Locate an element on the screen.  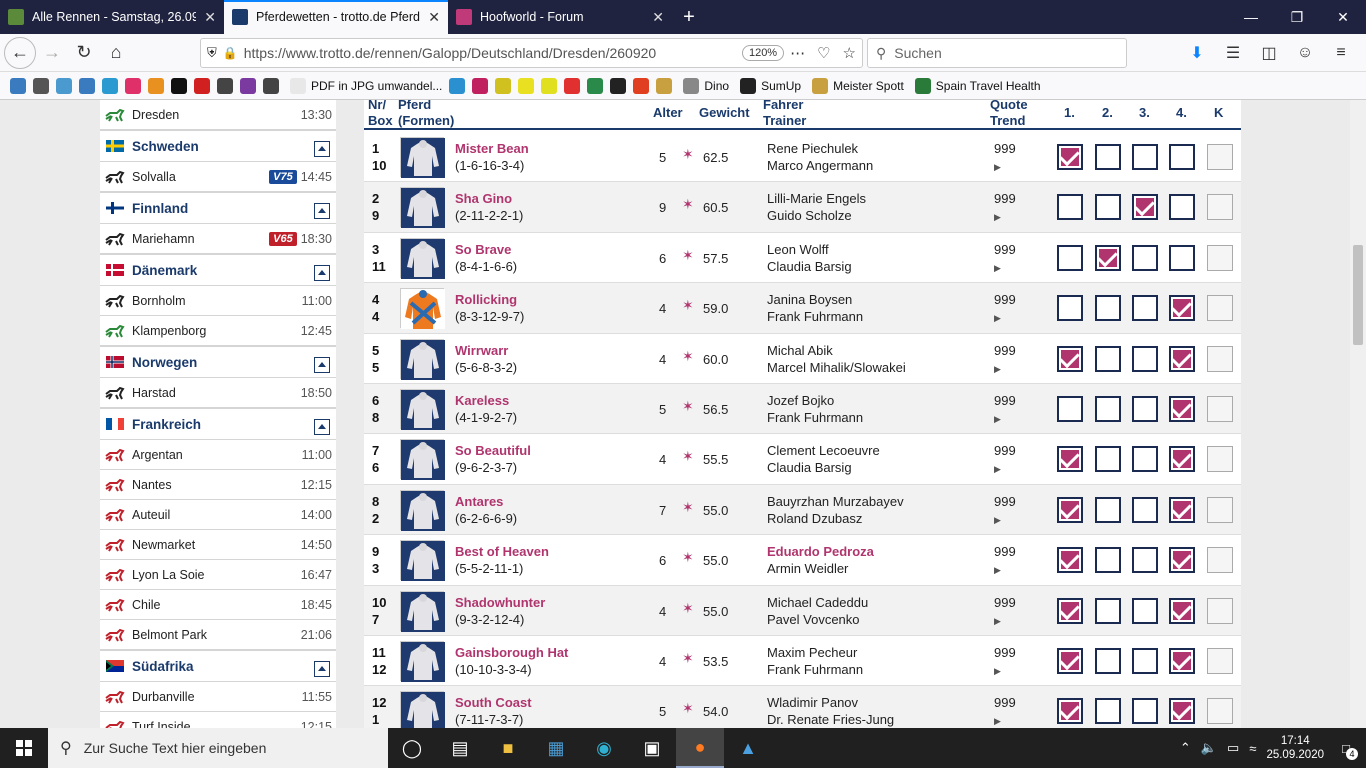
race-venue: Bornholm is located at coordinates (217, 301).